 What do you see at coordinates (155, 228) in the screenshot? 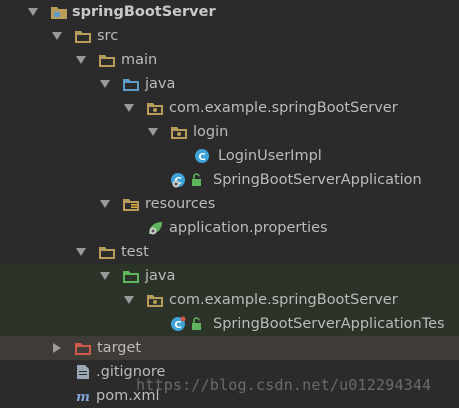
I see `spring-properties-icon` at bounding box center [155, 228].